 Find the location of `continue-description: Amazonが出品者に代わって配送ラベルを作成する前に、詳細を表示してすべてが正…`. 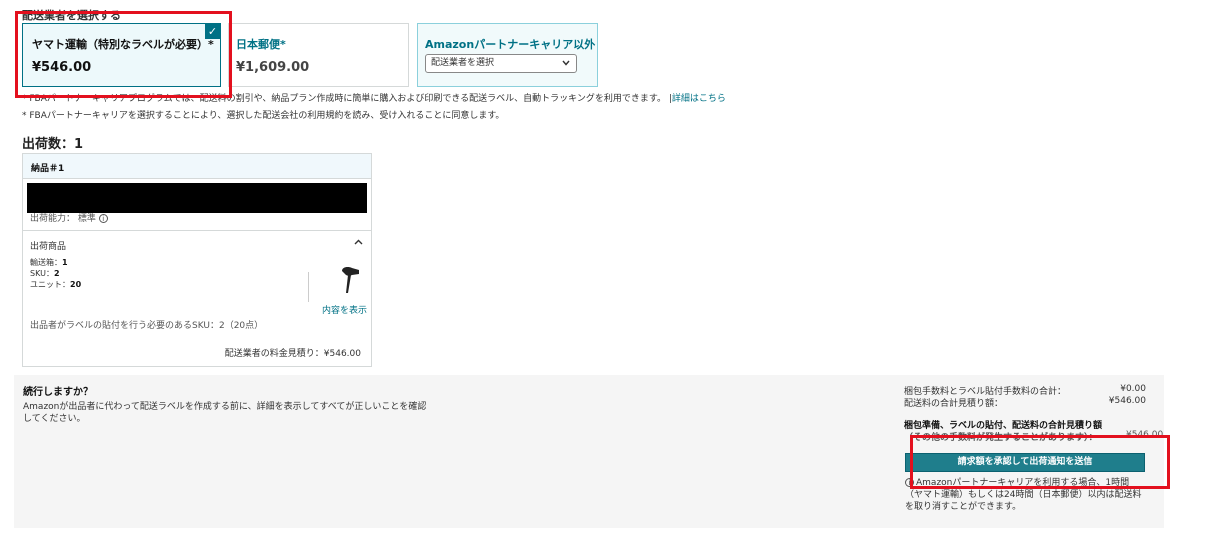

continue-description: Amazonが出品者に代わって配送ラベルを作成する前に、詳細を表示してすべてが正… is located at coordinates (225, 413).